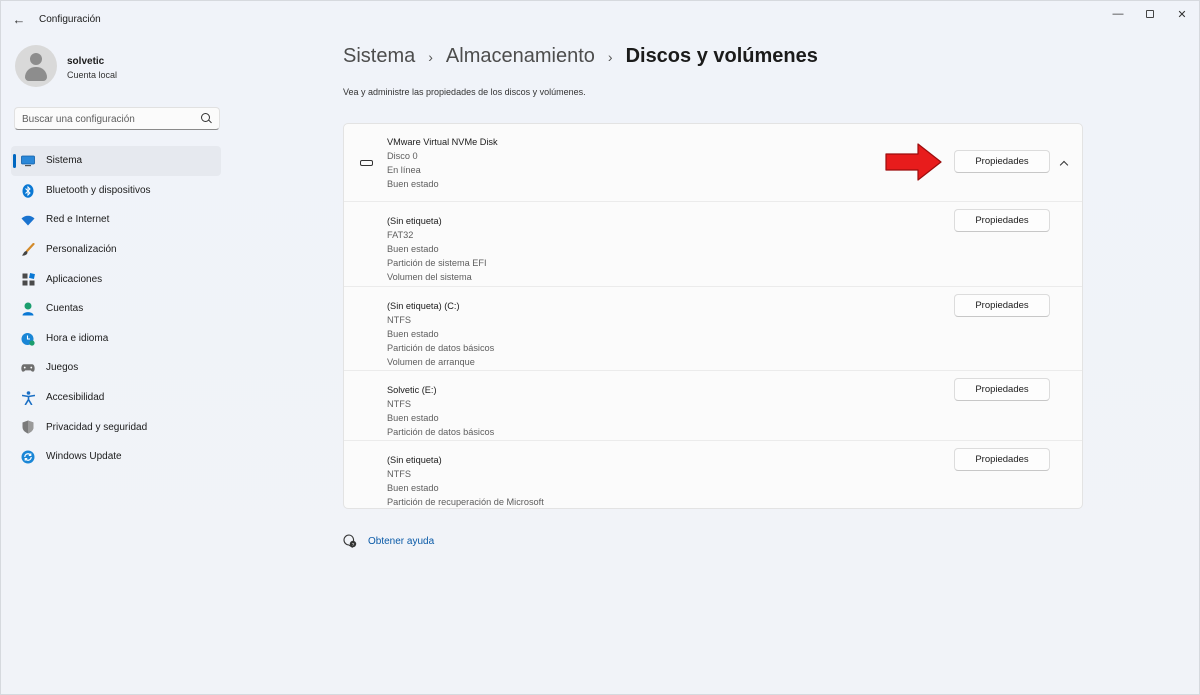  I want to click on brush-icon, so click(28, 249).